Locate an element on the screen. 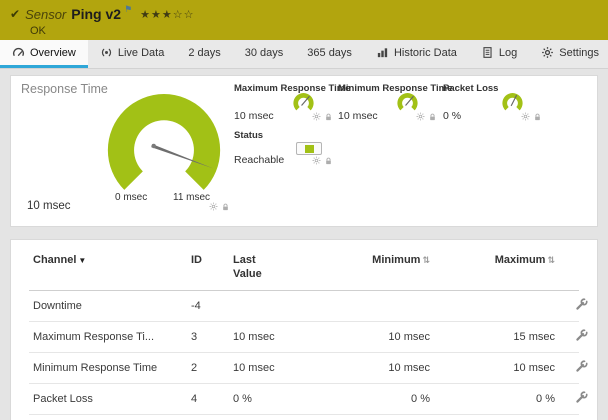 This screenshot has height=420, width=608. tab-historic-data: Historic Data is located at coordinates (416, 54).